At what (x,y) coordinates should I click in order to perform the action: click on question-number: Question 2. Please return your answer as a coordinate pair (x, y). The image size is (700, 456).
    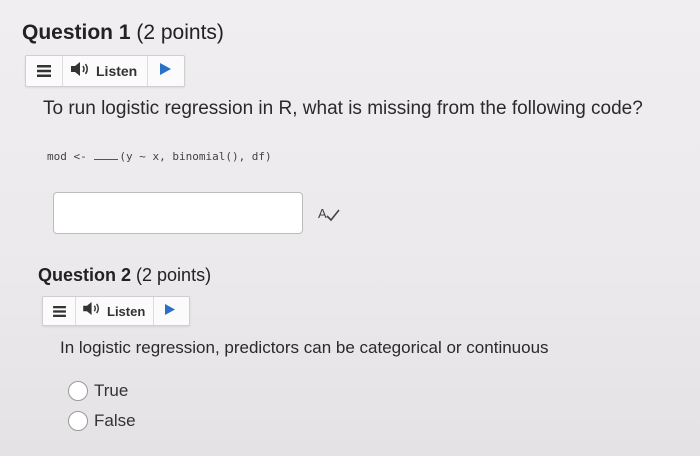
    Looking at the image, I should click on (85, 275).